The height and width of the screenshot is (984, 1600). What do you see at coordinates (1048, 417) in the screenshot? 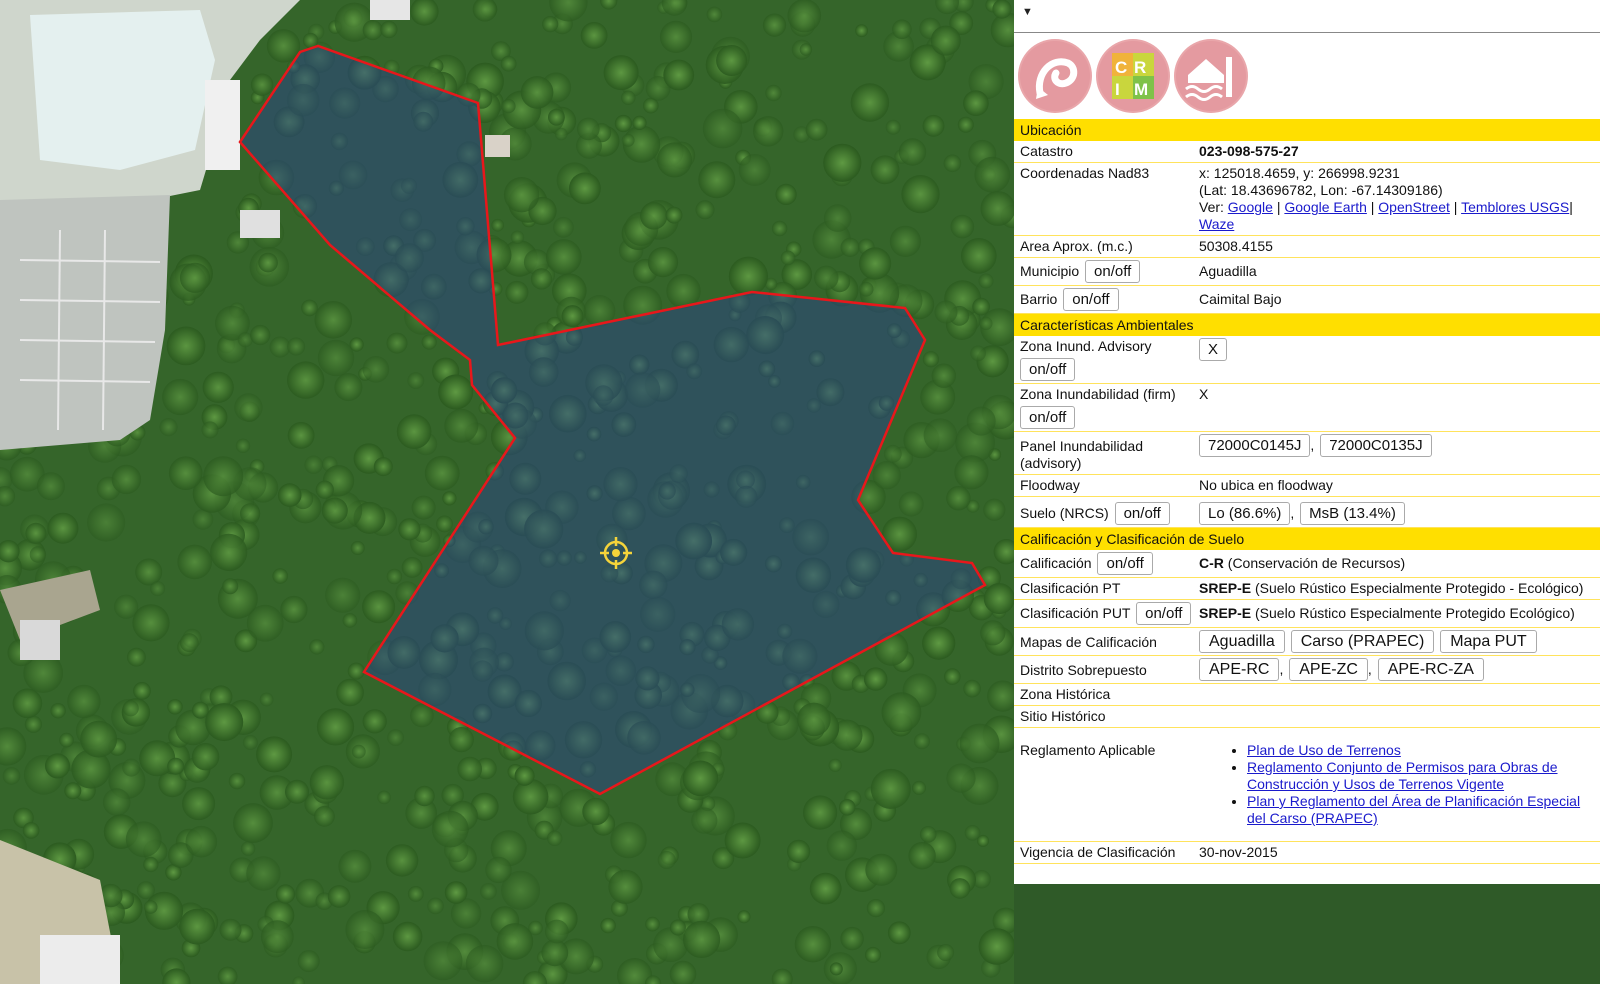
I see `zona-inund-firm-onoff-button: on/off` at bounding box center [1048, 417].